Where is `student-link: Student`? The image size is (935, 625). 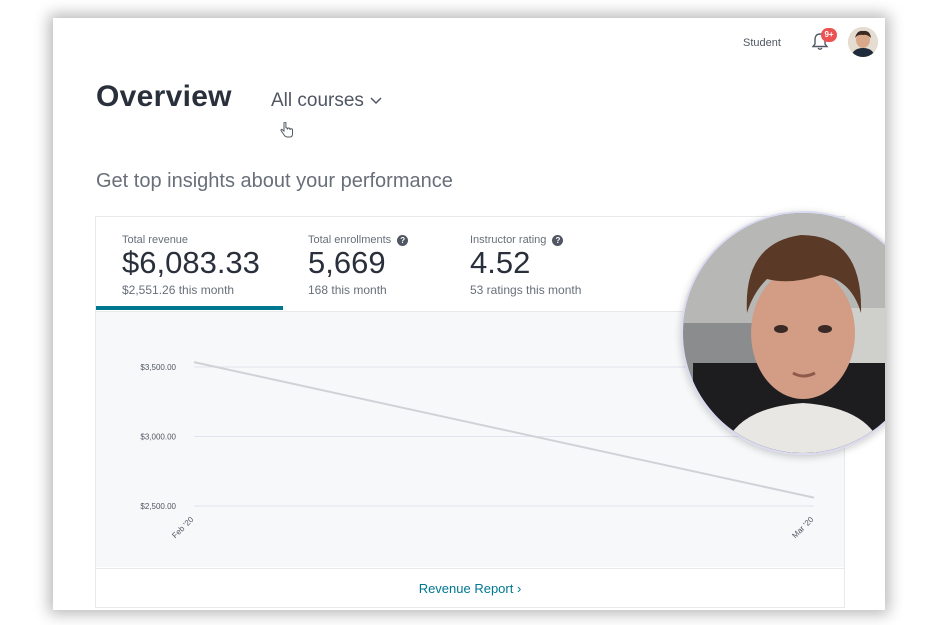 student-link: Student is located at coordinates (762, 43).